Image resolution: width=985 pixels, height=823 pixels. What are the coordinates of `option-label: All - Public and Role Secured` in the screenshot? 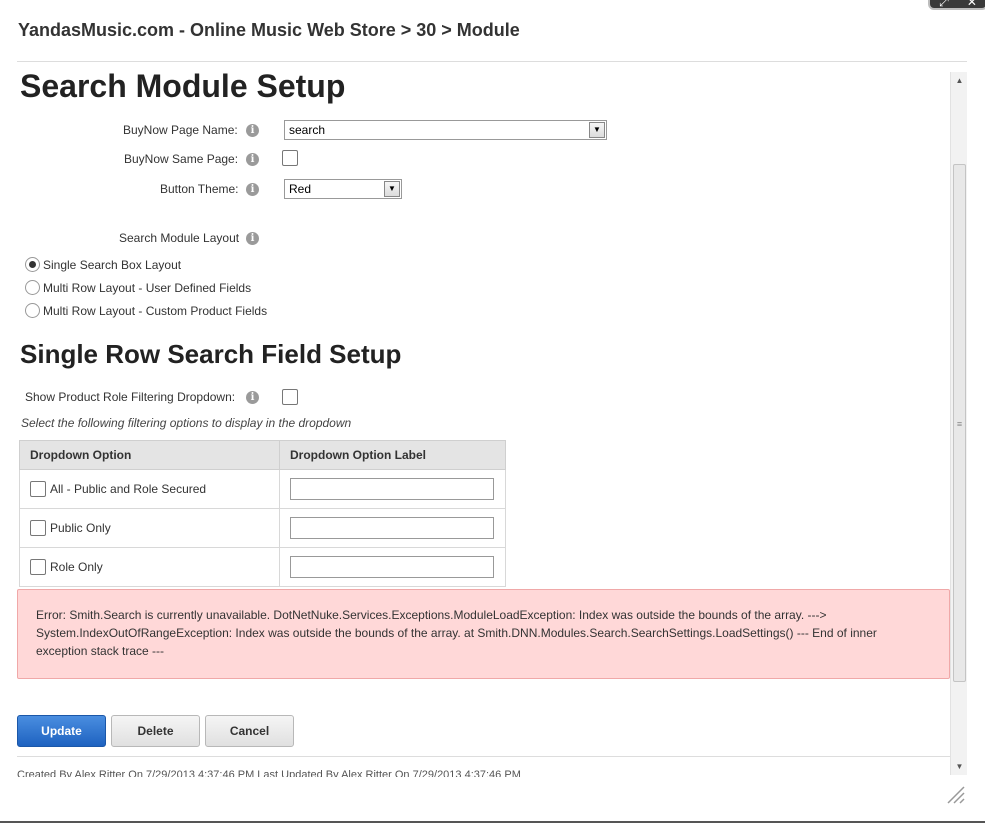 It's located at (128, 489).